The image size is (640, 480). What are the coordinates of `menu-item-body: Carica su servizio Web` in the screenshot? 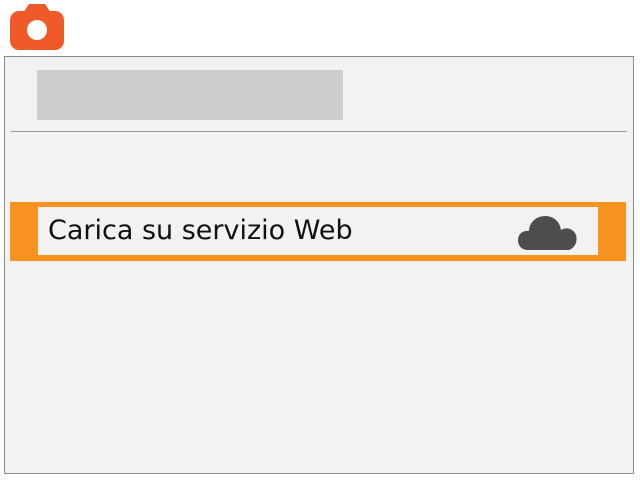 It's located at (318, 231).